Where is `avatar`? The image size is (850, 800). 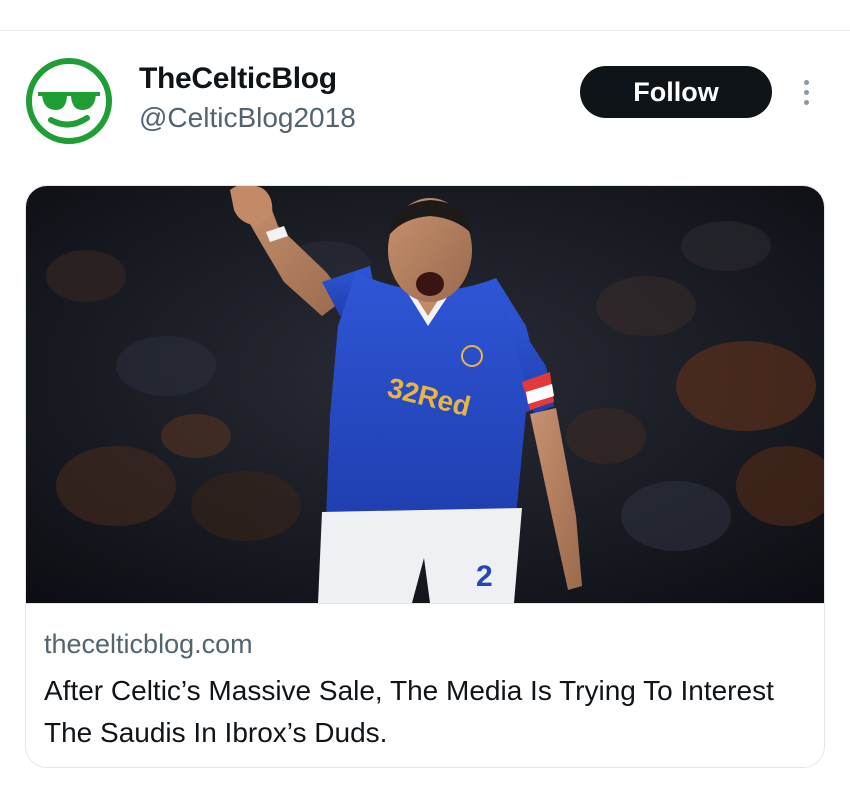 avatar is located at coordinates (69, 101).